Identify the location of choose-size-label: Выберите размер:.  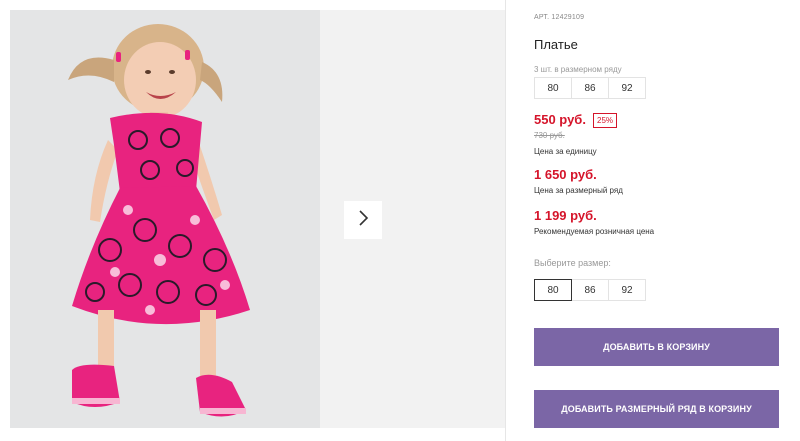
(572, 263).